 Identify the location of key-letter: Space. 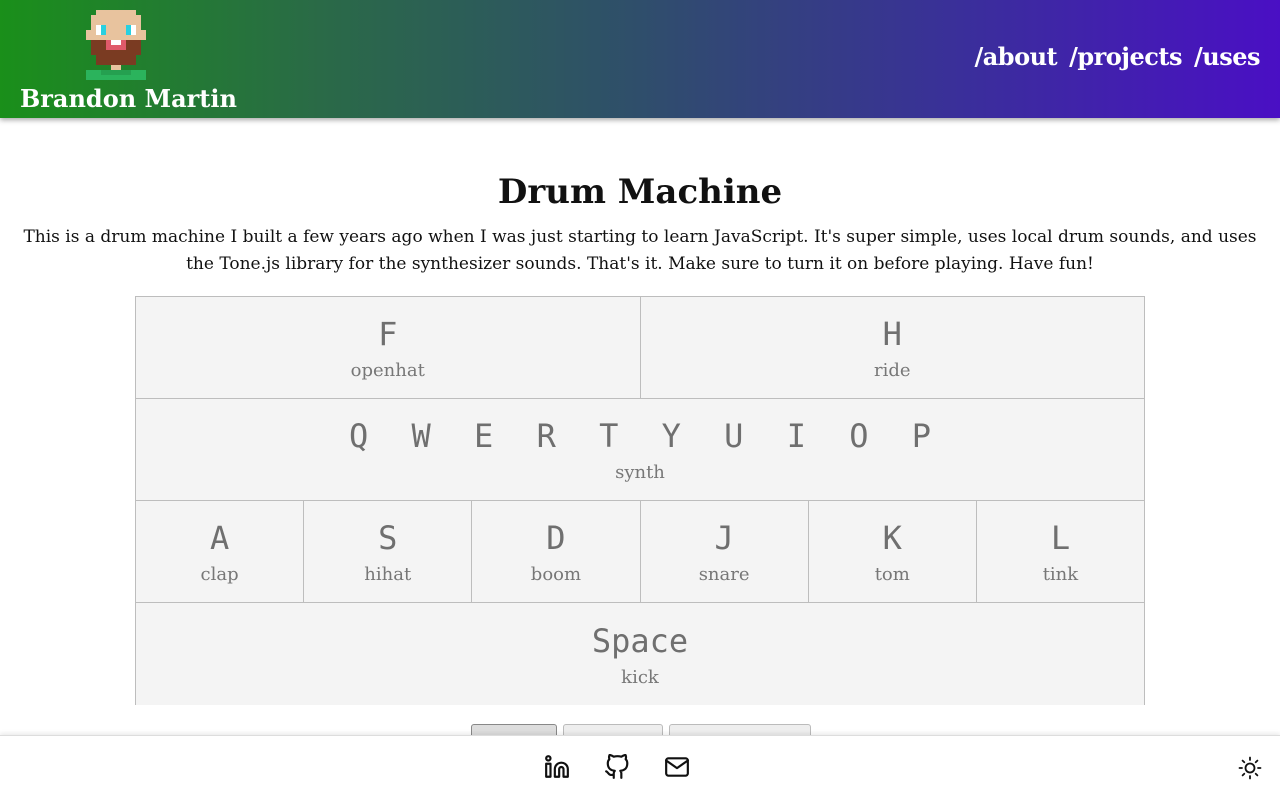
(640, 640).